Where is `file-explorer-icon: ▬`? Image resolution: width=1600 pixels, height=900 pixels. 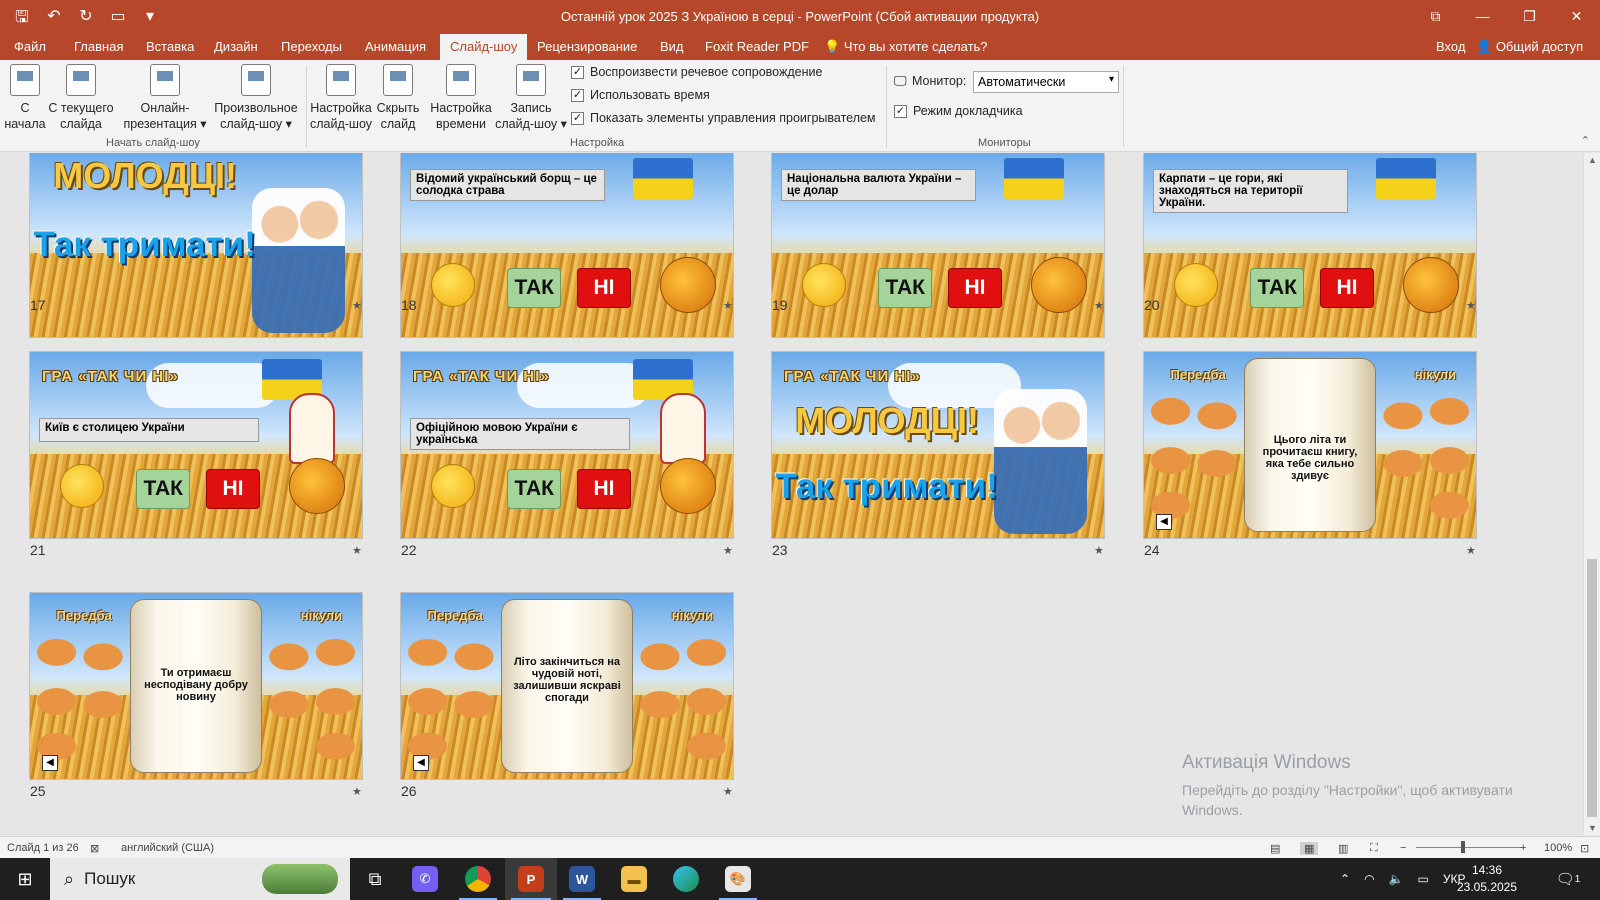
file-explorer-icon: ▬ is located at coordinates (634, 879).